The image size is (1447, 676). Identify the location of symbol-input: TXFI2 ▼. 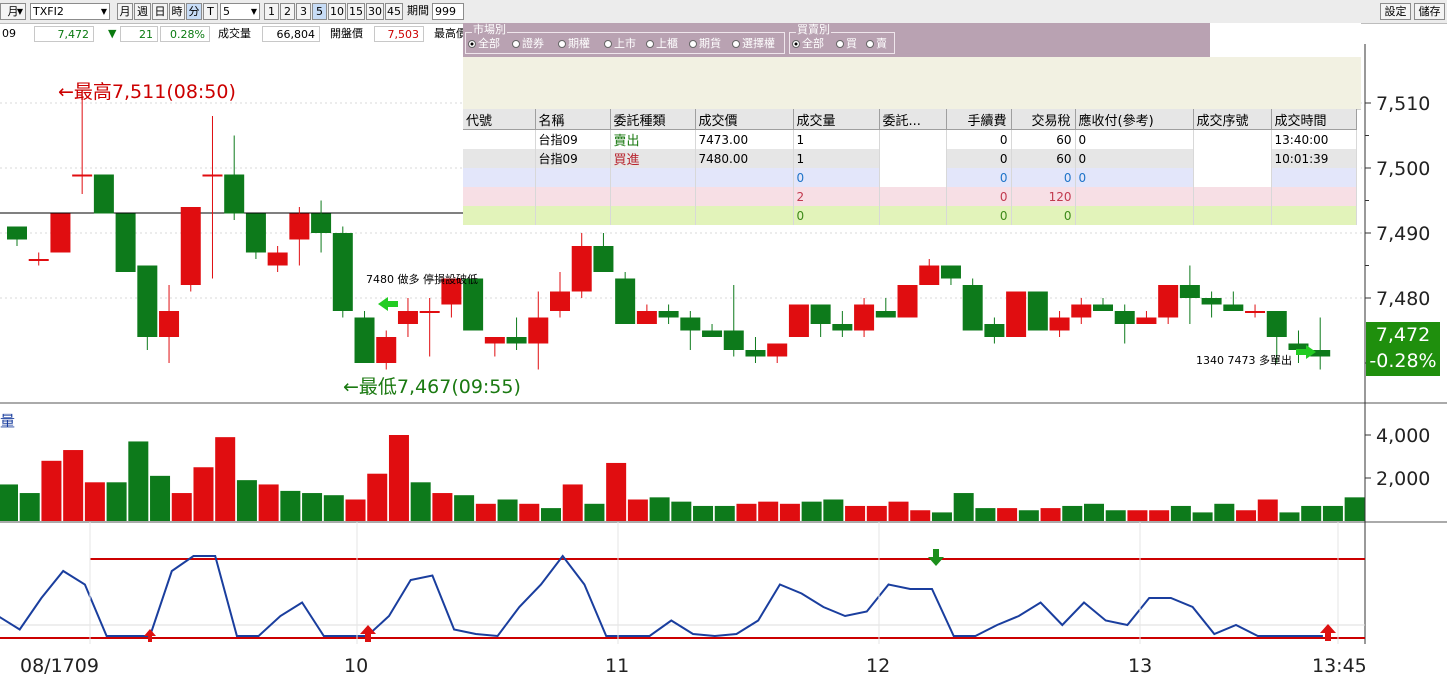
(70, 11).